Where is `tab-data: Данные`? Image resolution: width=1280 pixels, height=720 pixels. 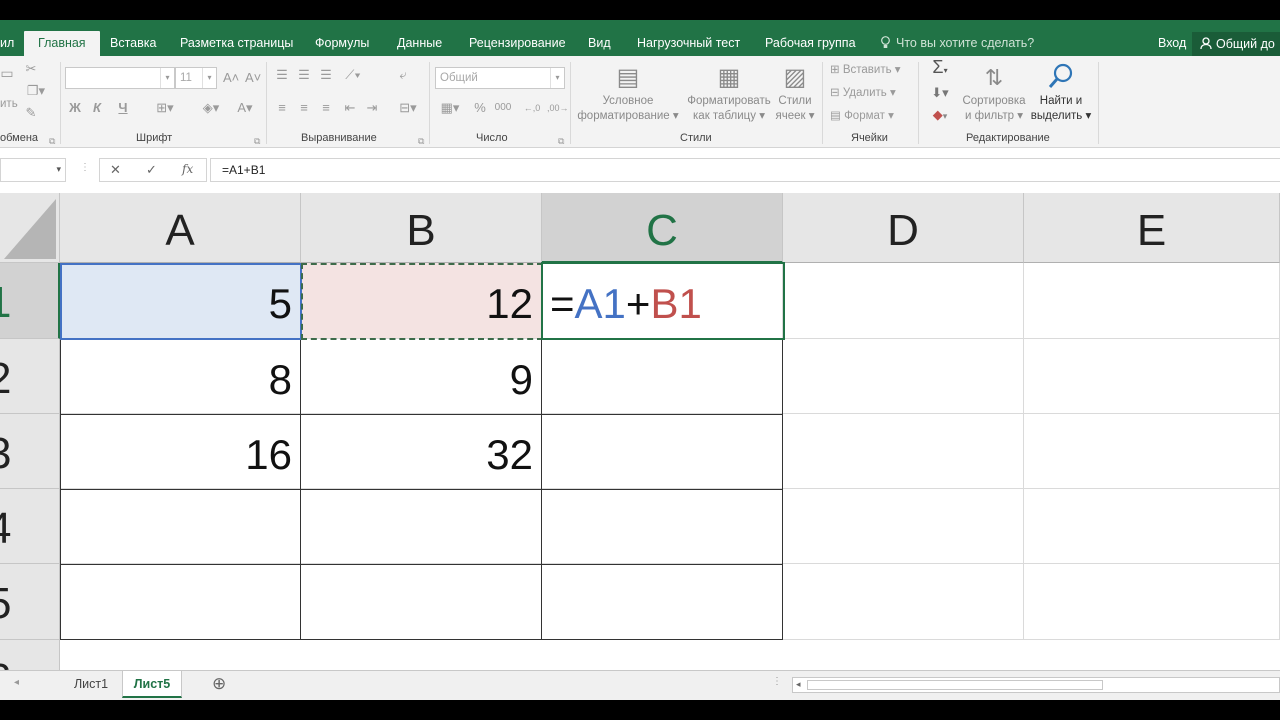 tab-data: Данные is located at coordinates (419, 43).